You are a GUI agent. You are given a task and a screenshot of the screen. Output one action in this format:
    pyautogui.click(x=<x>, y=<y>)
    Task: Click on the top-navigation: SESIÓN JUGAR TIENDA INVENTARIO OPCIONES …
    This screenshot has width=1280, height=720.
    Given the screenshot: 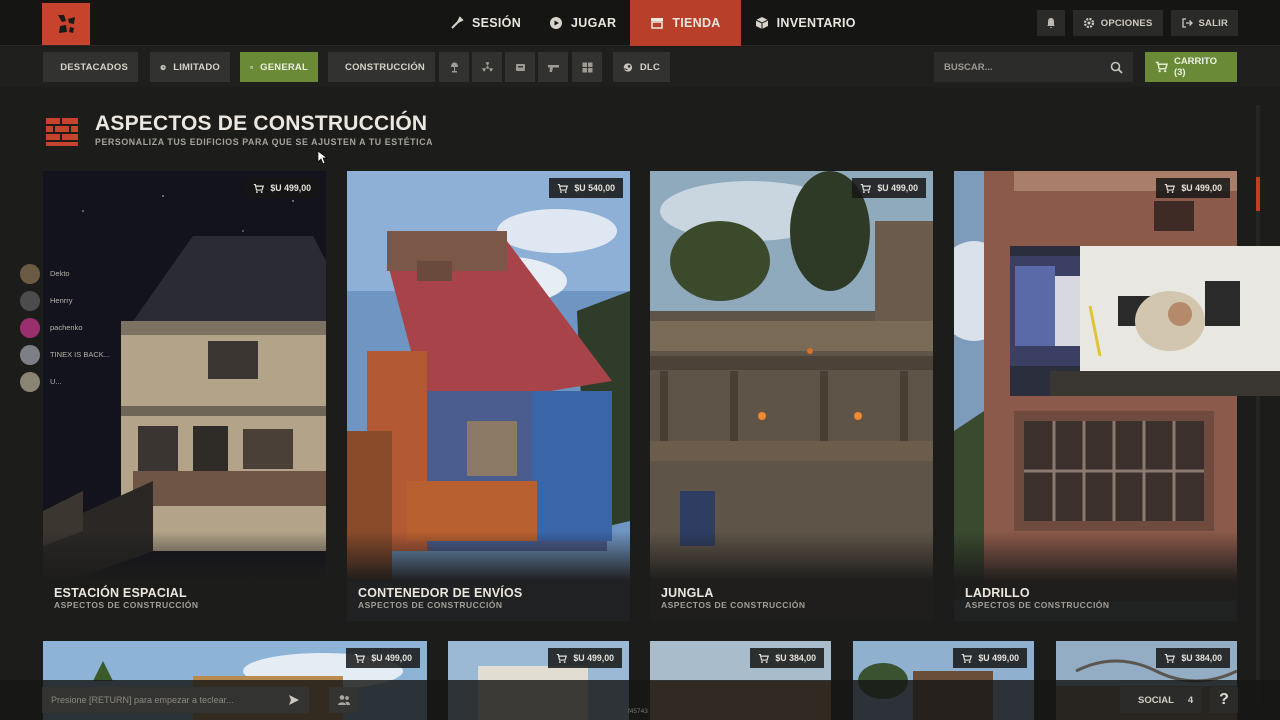 What is the action you would take?
    pyautogui.click(x=640, y=23)
    